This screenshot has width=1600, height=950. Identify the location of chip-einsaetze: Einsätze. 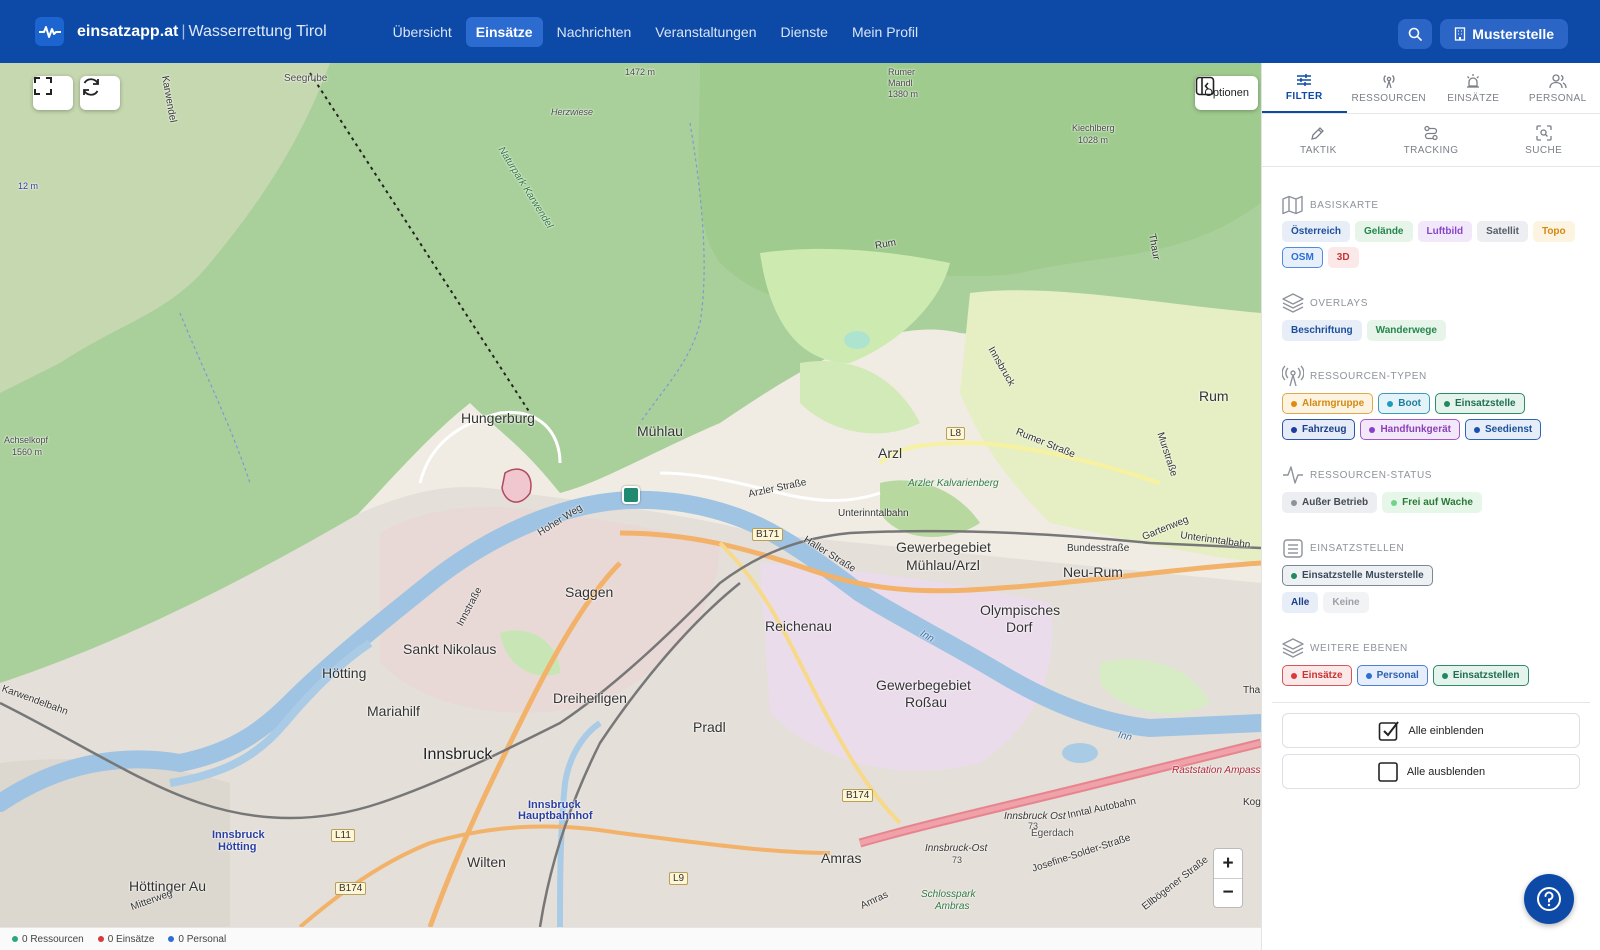
(1317, 675).